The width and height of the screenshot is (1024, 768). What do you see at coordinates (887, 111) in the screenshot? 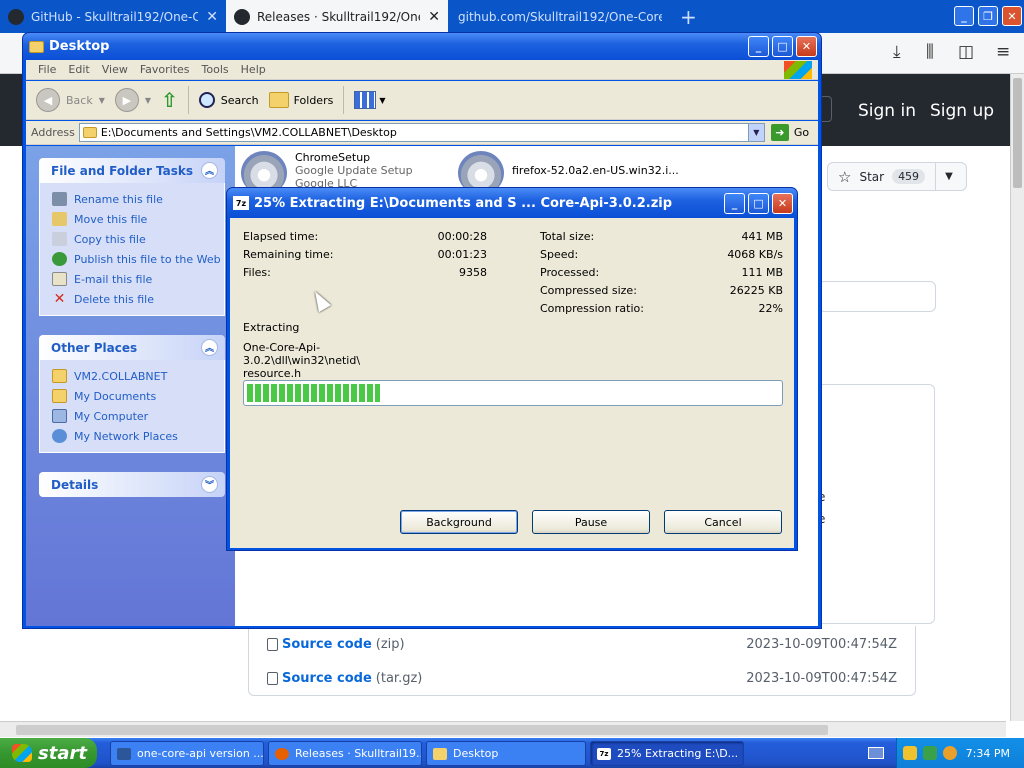
I see `sign-in-link: Sign in` at bounding box center [887, 111].